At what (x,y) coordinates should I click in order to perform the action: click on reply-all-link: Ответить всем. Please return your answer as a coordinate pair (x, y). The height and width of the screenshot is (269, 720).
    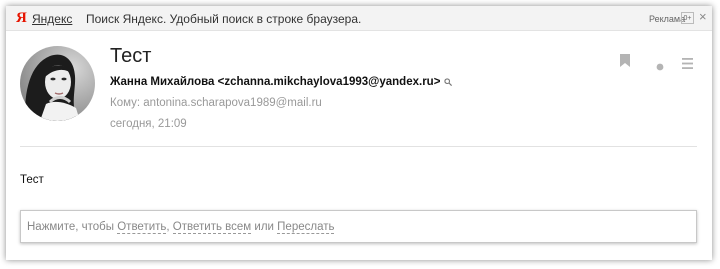
    Looking at the image, I should click on (212, 227).